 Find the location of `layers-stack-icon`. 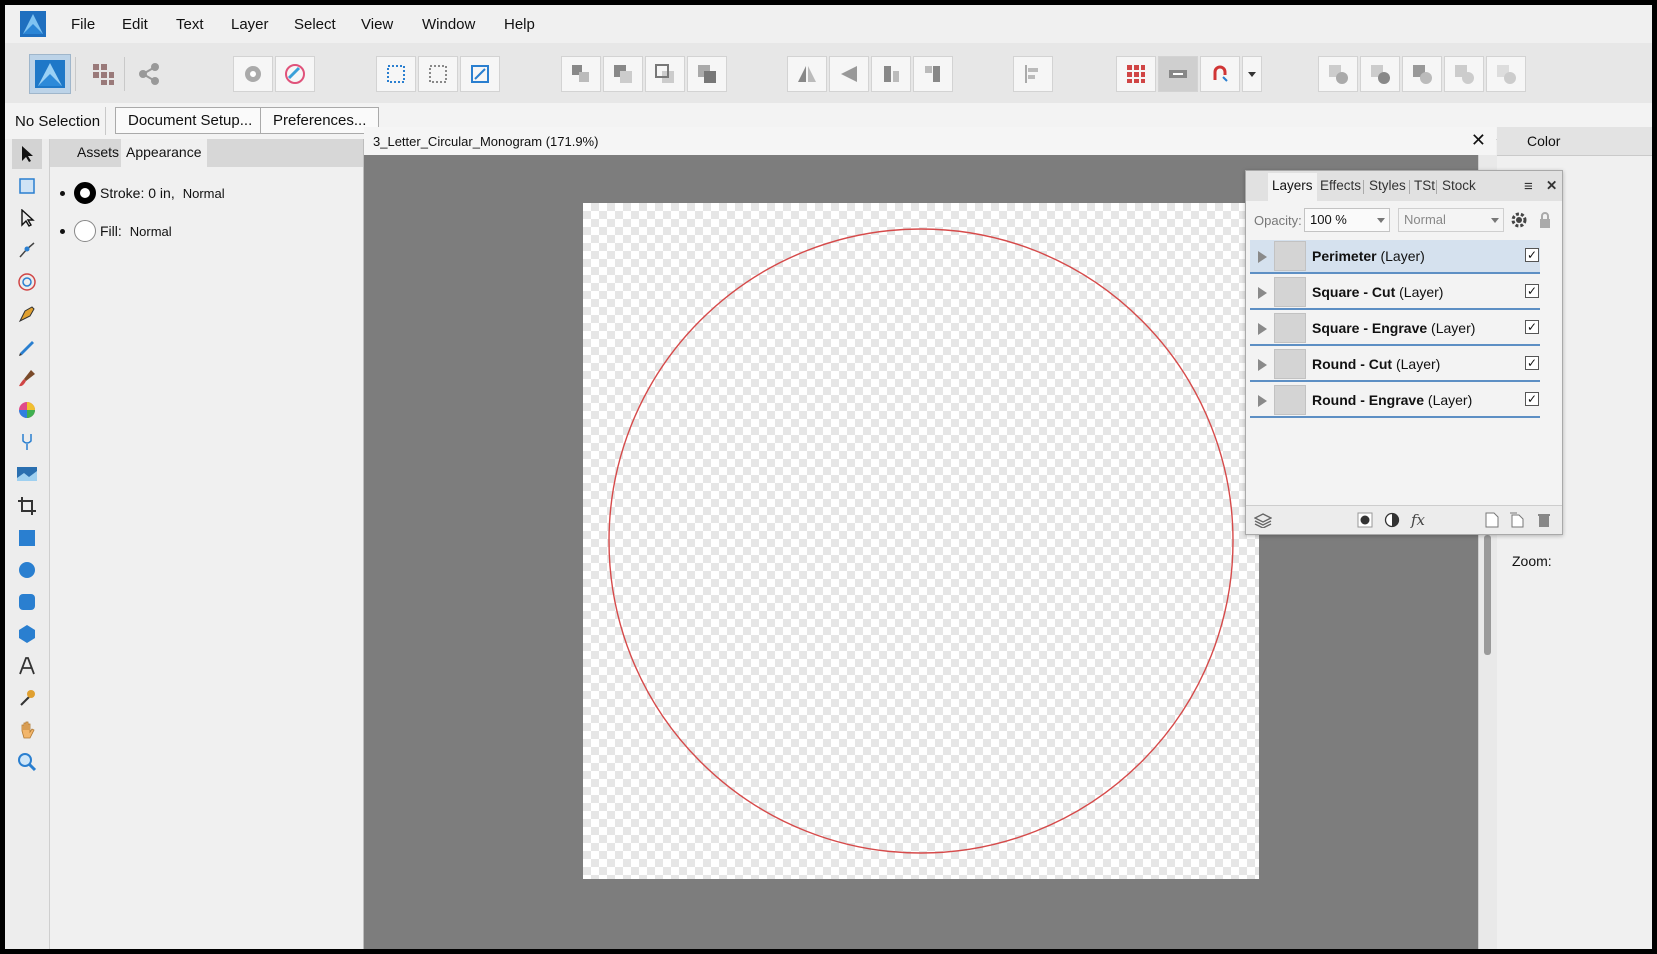

layers-stack-icon is located at coordinates (1263, 520).